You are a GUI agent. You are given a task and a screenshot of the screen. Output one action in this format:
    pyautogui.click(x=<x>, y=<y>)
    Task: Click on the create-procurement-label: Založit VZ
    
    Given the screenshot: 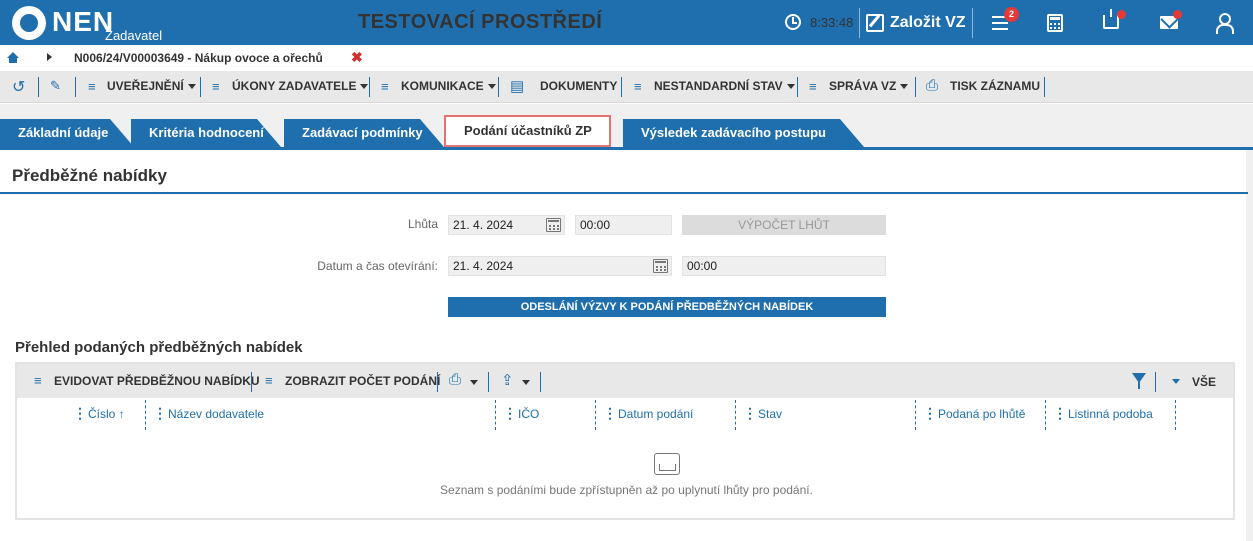 What is the action you would take?
    pyautogui.click(x=928, y=22)
    